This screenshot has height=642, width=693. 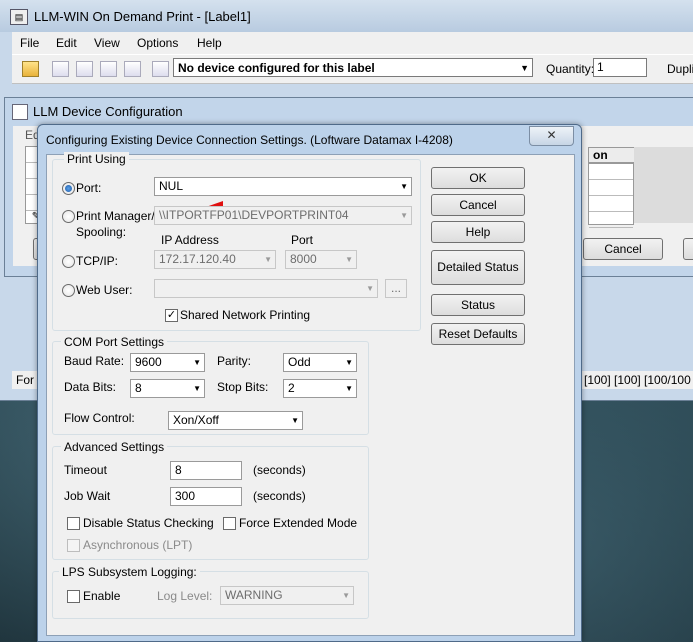 I want to click on device-window-title: LLM Device Configuration, so click(x=108, y=111).